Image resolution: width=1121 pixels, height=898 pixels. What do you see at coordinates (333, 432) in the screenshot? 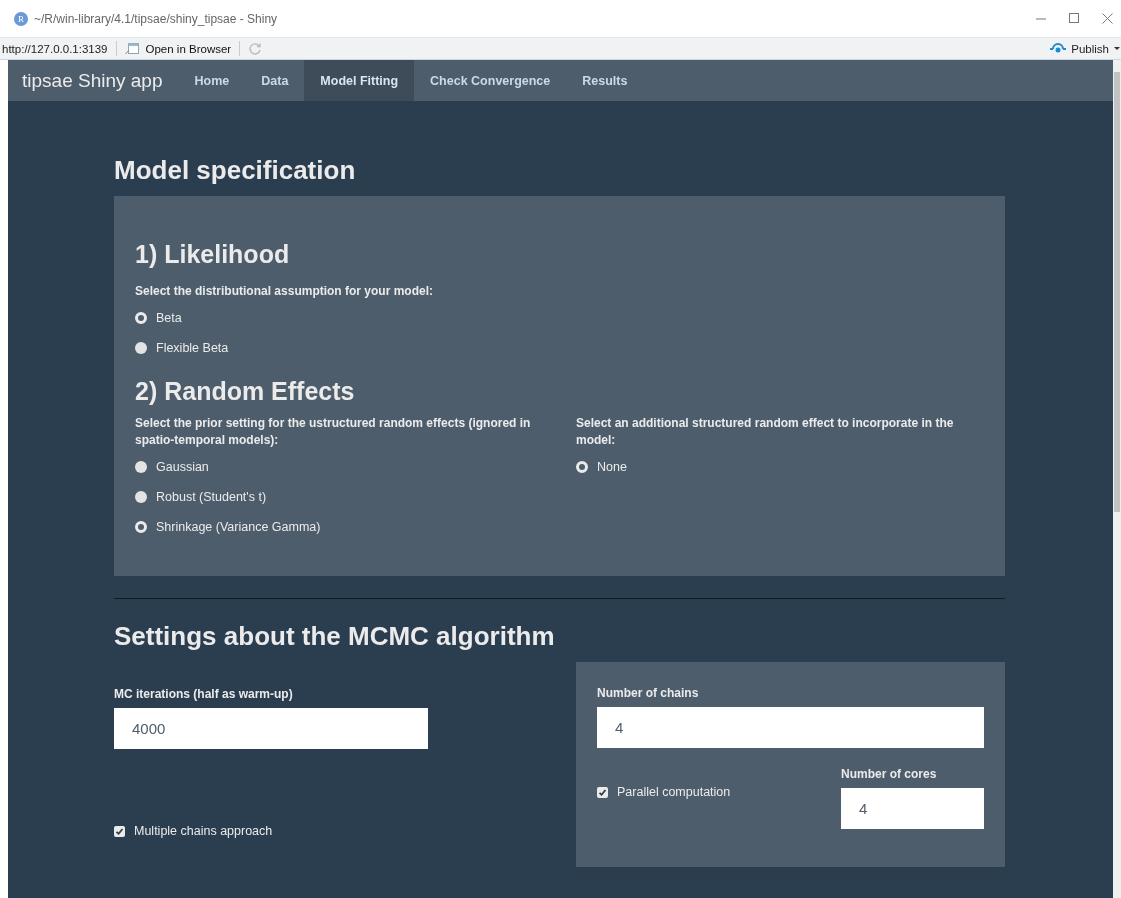
I see `field-label: Select the prior setting for the ustructured random effects (ignored in spatio-temporal models):` at bounding box center [333, 432].